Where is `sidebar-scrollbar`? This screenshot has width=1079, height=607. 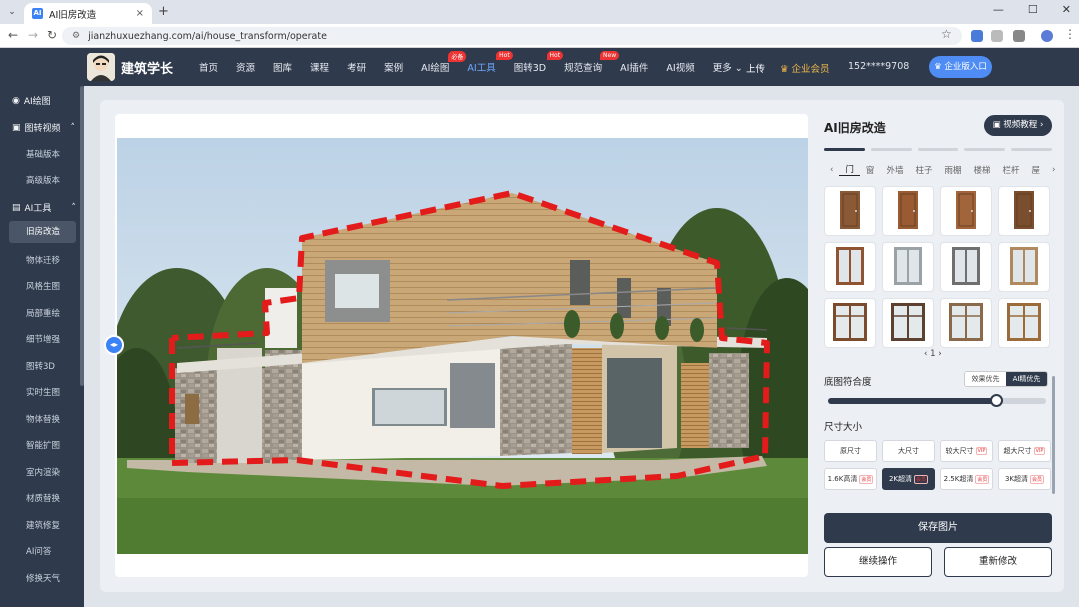
sidebar-scrollbar is located at coordinates (82, 236).